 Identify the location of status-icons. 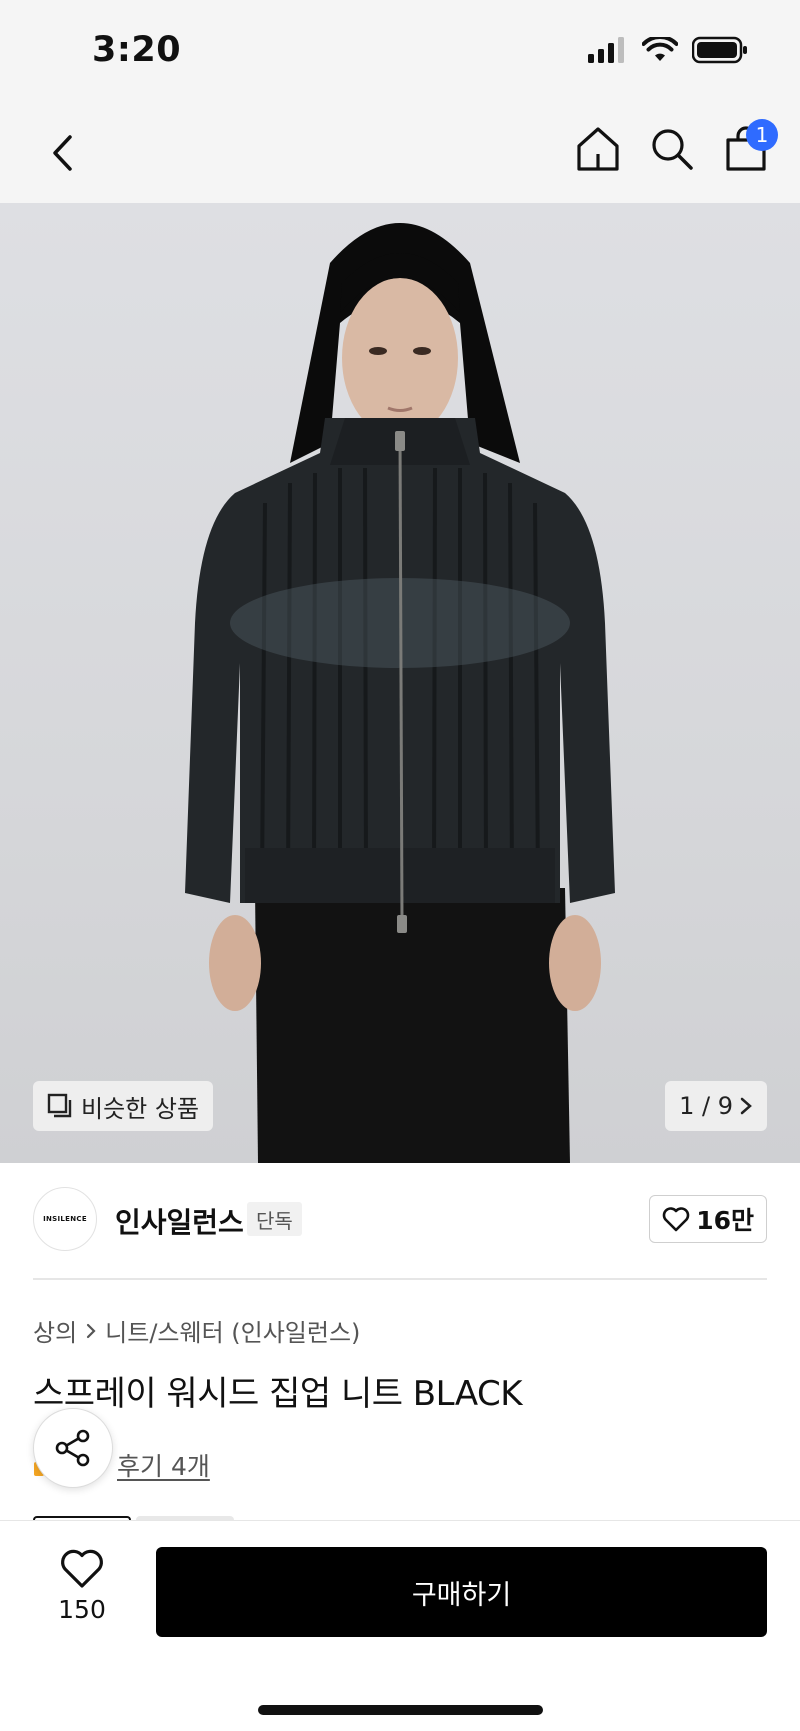
(668, 50).